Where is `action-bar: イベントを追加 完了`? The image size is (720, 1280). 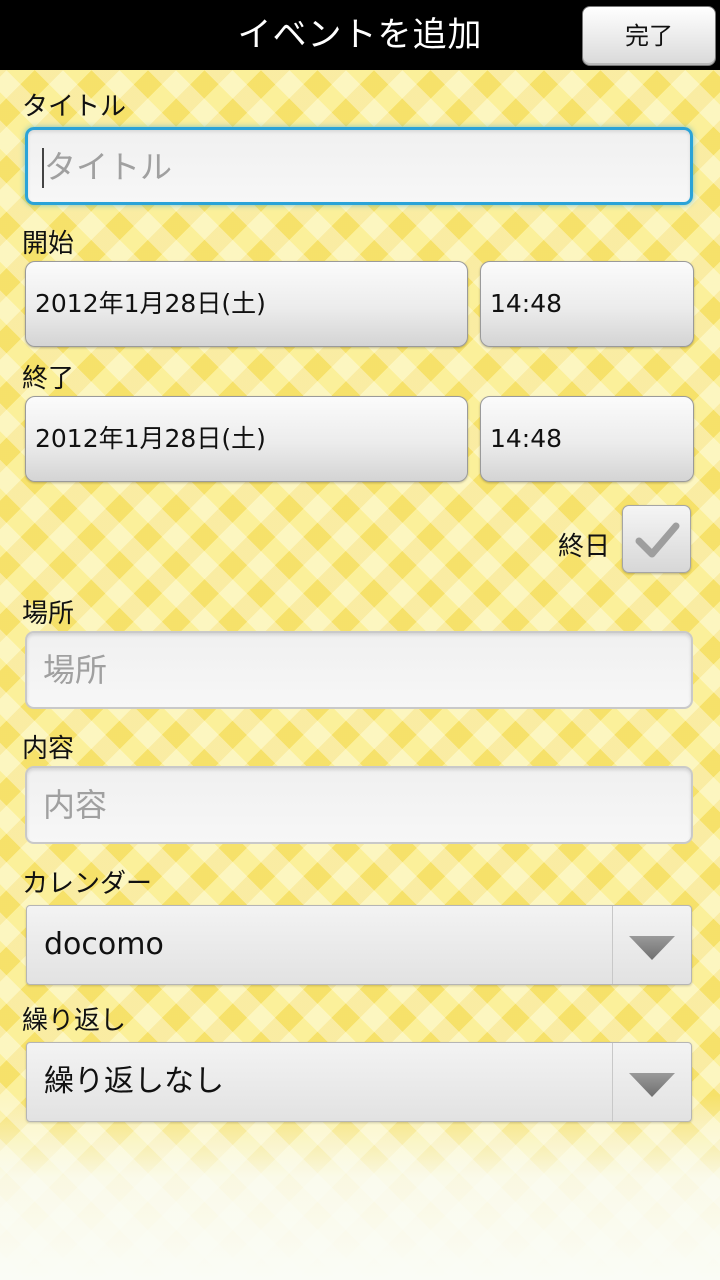 action-bar: イベントを追加 完了 is located at coordinates (360, 35).